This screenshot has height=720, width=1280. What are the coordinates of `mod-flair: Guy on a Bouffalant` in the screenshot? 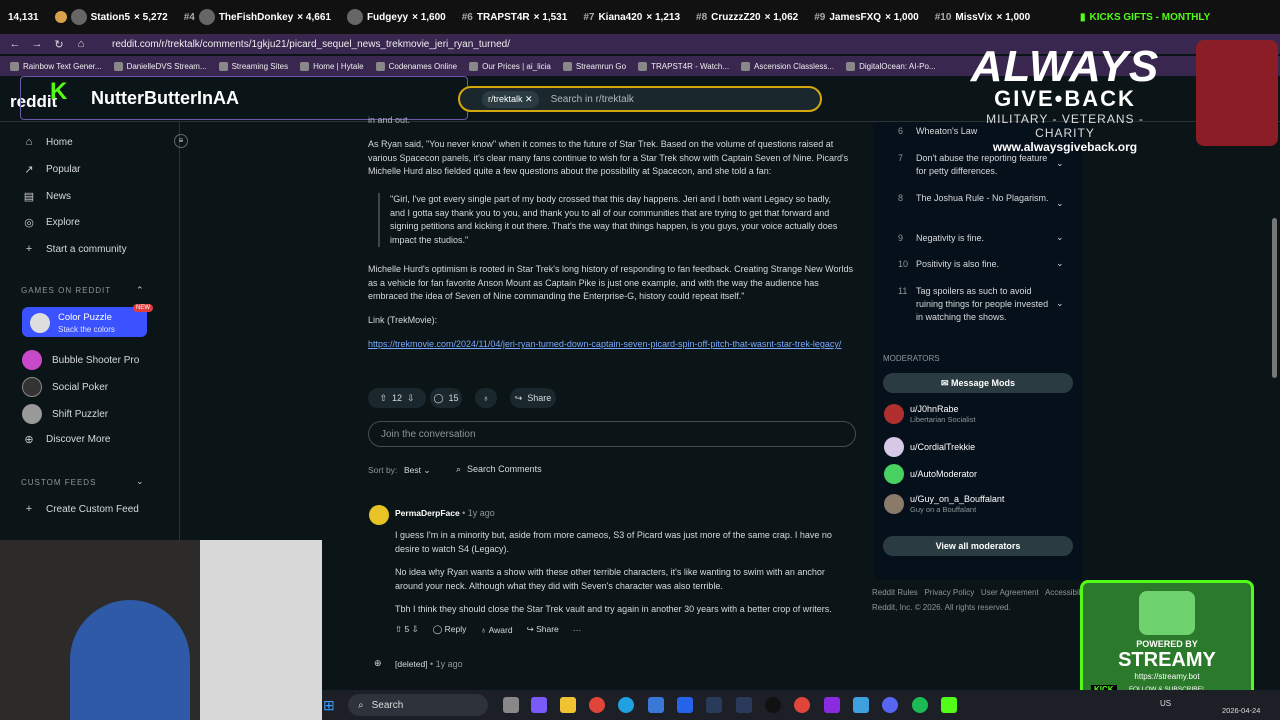 It's located at (943, 509).